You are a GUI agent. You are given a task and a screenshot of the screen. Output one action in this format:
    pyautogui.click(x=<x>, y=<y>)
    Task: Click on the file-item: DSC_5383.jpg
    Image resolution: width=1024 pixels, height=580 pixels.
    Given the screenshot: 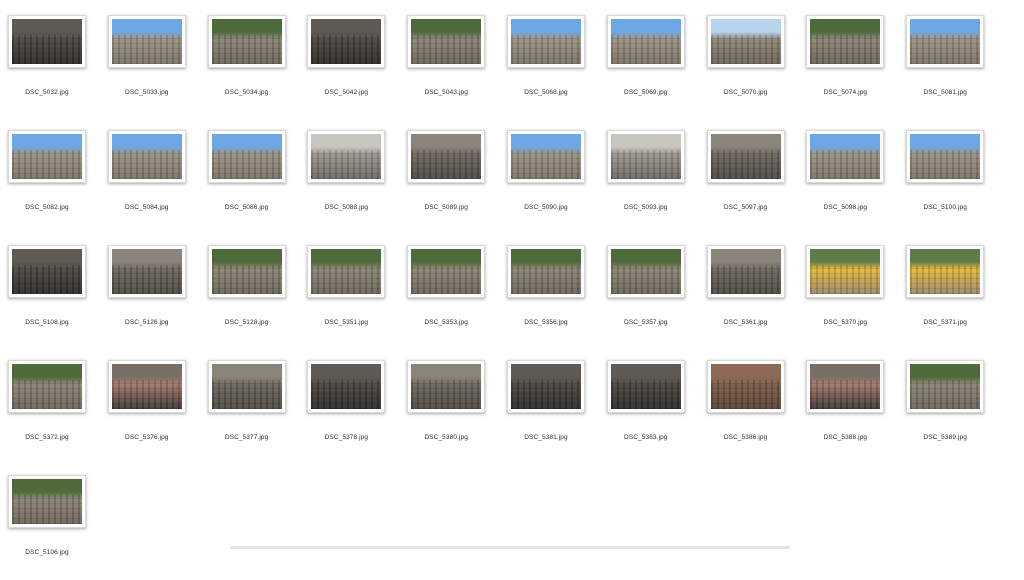 What is the action you would take?
    pyautogui.click(x=646, y=412)
    